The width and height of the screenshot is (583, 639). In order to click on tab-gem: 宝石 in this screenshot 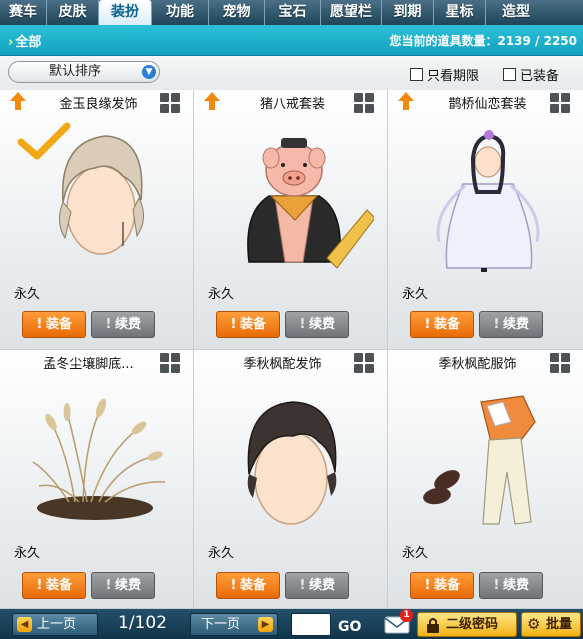, I will do `click(293, 12)`.